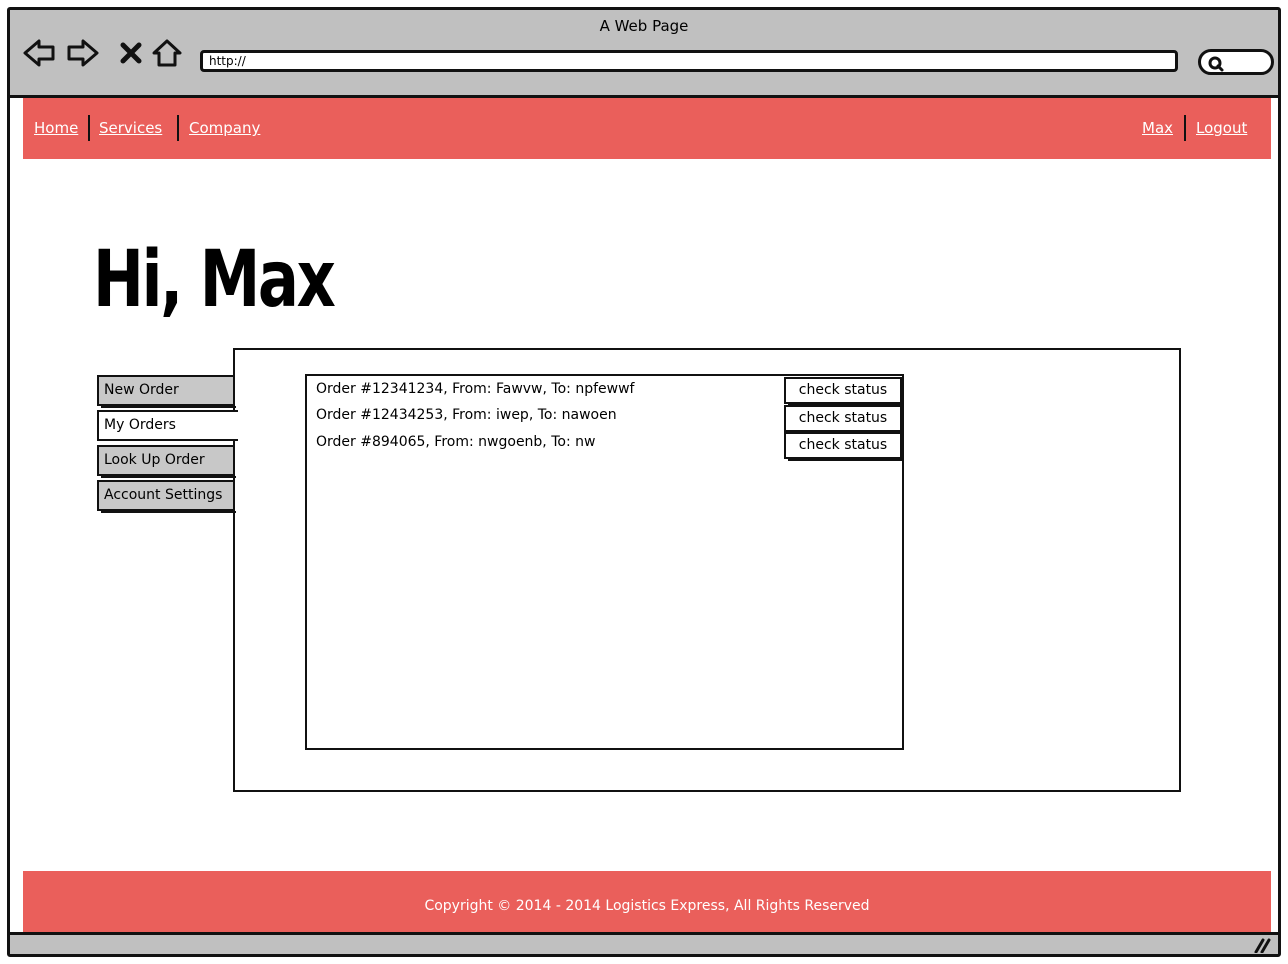 This screenshot has width=1288, height=964. What do you see at coordinates (466, 415) in the screenshot?
I see `order-item: Order #12434253, From: iwep, To: nawoen` at bounding box center [466, 415].